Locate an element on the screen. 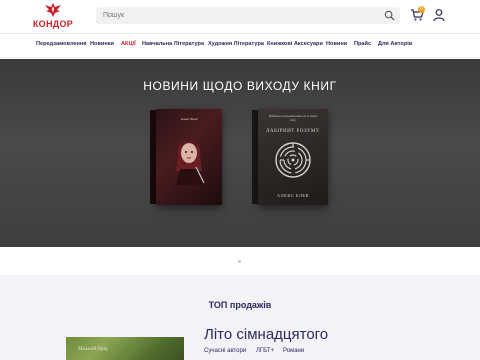  search-icon is located at coordinates (389, 15).